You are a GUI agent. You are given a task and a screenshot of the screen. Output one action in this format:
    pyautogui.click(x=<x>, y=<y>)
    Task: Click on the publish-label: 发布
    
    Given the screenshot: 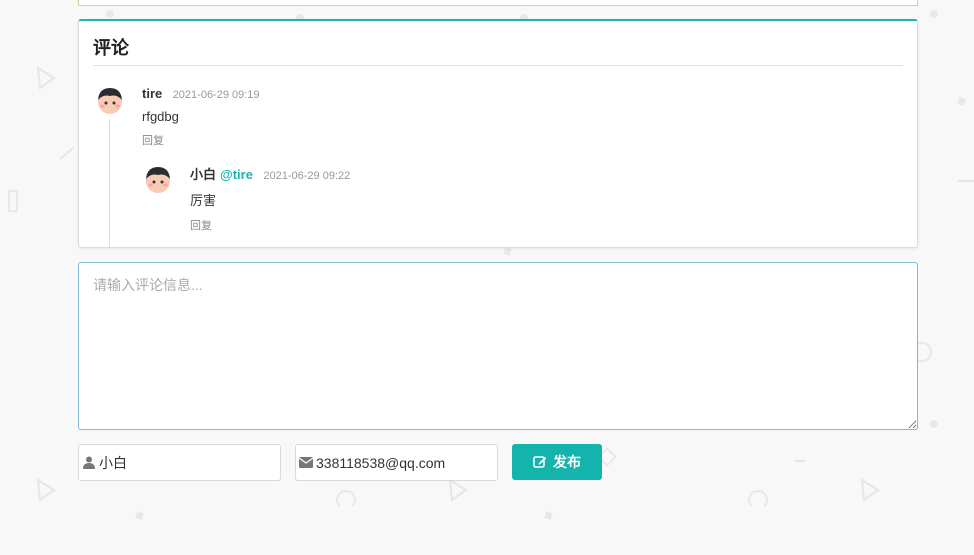 What is the action you would take?
    pyautogui.click(x=567, y=462)
    